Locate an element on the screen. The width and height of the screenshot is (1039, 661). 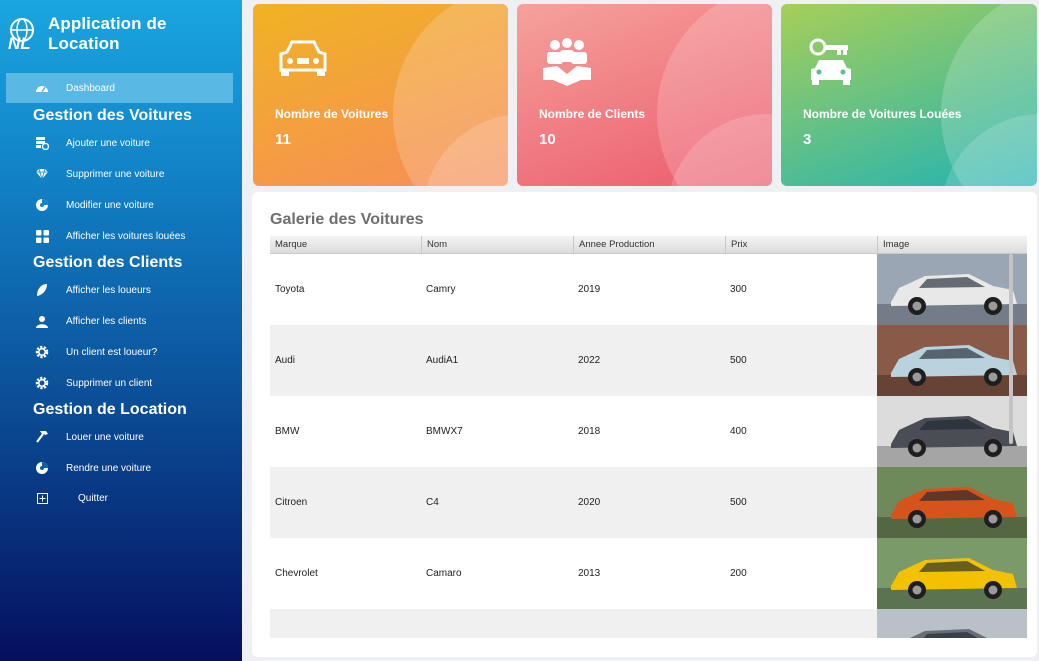
cell-marque: Toyota is located at coordinates (290, 289).